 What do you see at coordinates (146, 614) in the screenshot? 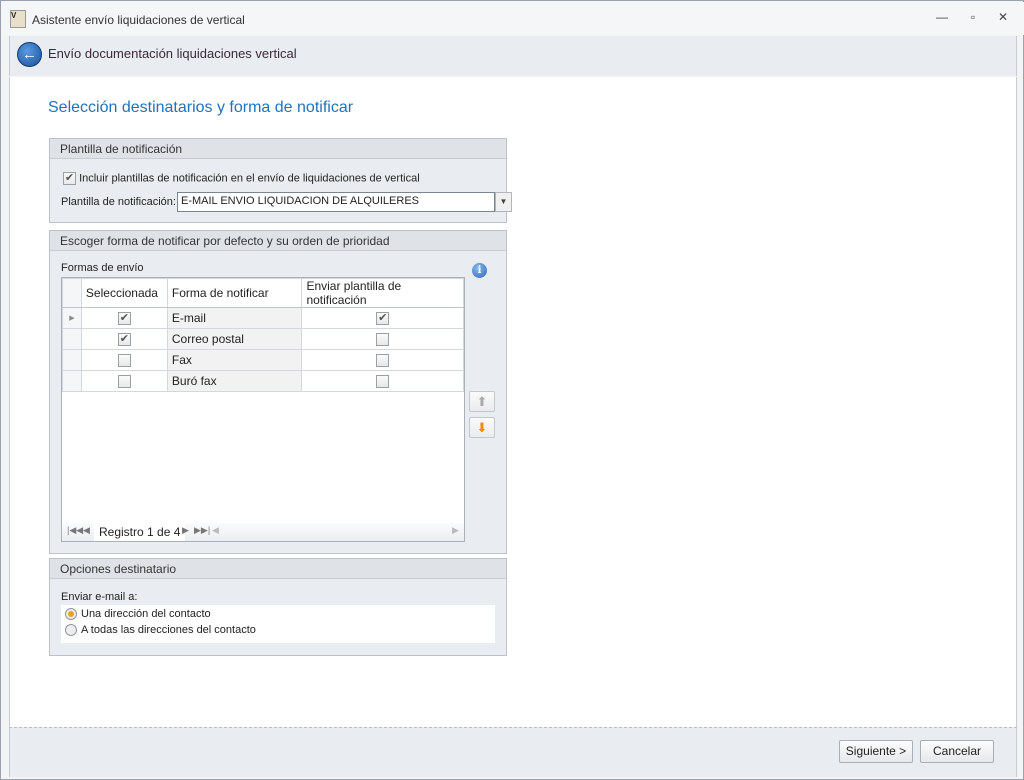
I see `radio-label: Una dirección del contacto` at bounding box center [146, 614].